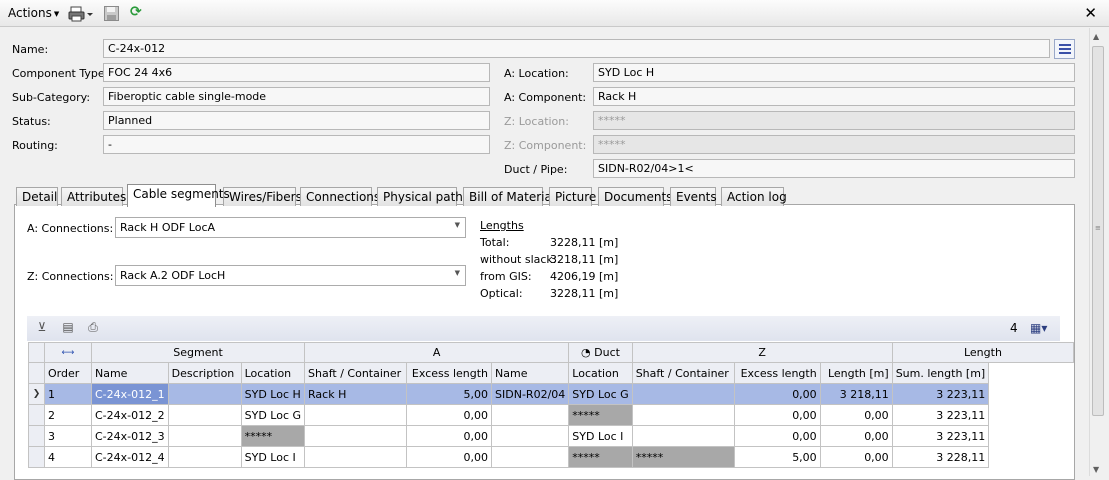  Describe the element at coordinates (530, 373) in the screenshot. I see `column-header-duct-name: Name` at that location.